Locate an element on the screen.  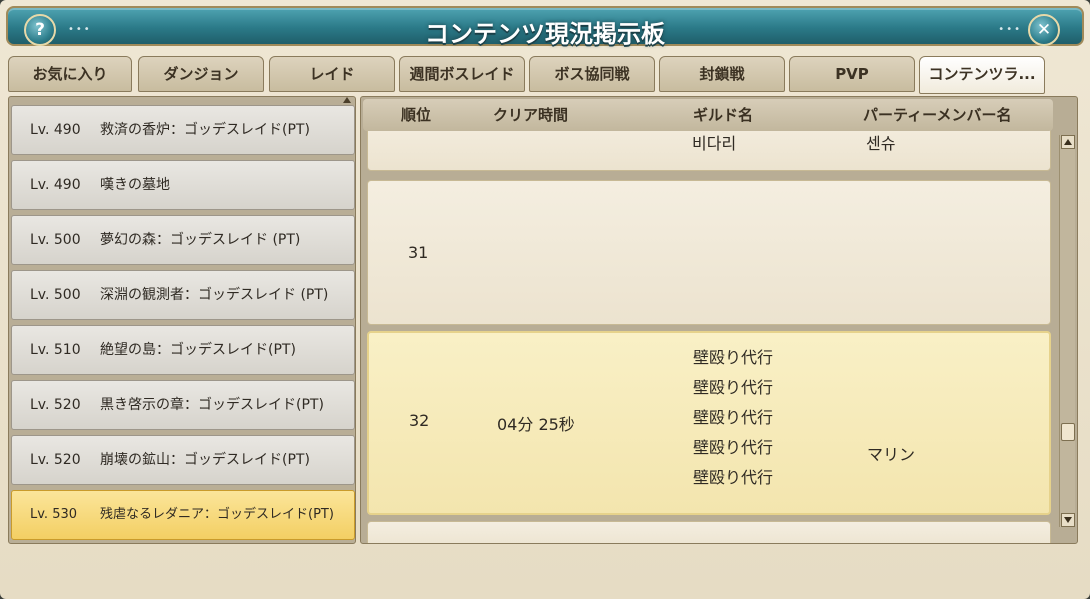
list-item: Lv. 490 嘆きの墓地 is located at coordinates (183, 185).